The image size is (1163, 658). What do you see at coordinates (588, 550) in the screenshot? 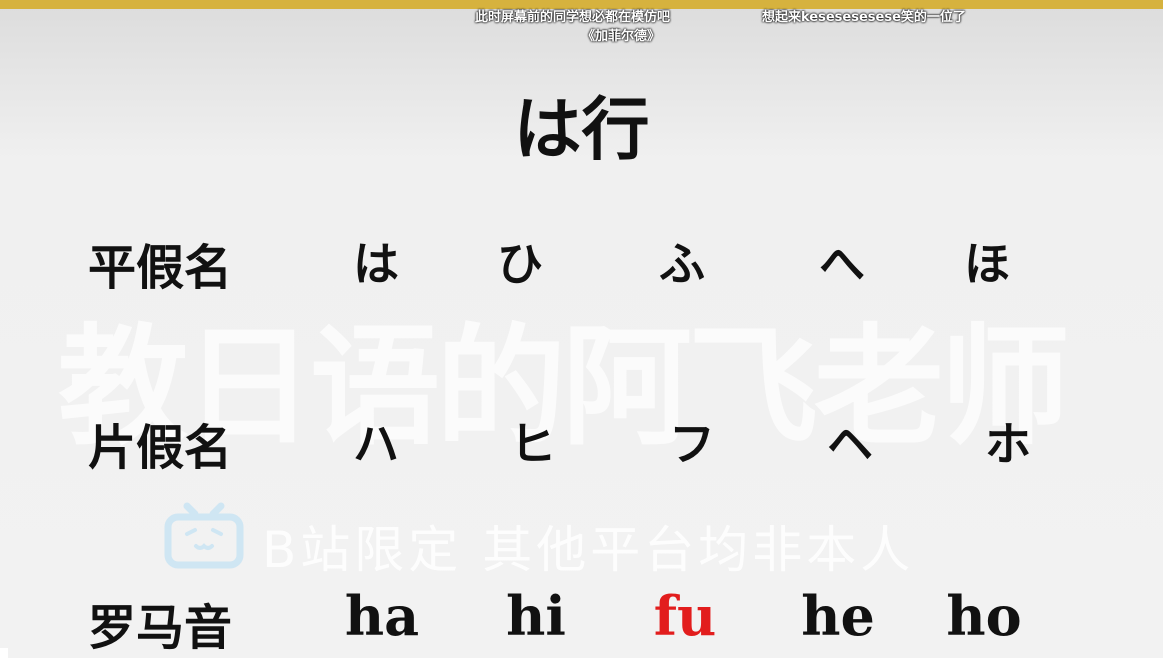
I see `platform-notice: B站限定 其他平台均非本人` at bounding box center [588, 550].